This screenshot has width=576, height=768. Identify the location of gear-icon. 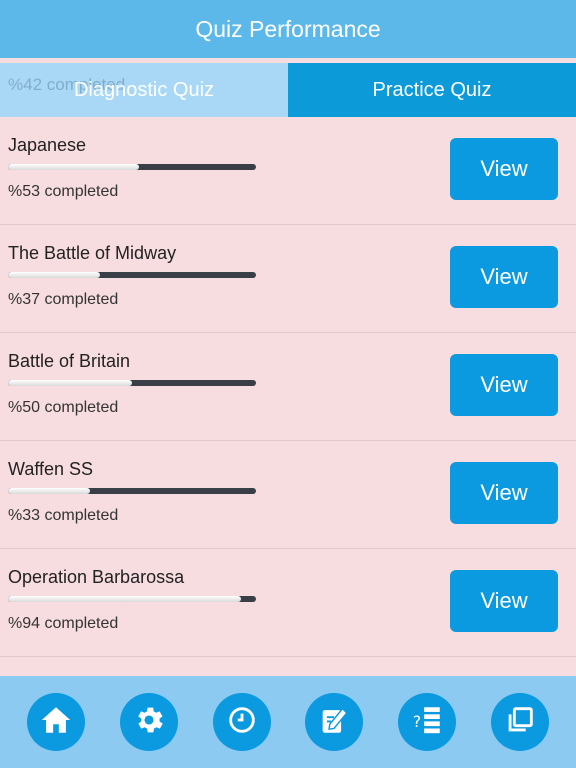
(149, 722).